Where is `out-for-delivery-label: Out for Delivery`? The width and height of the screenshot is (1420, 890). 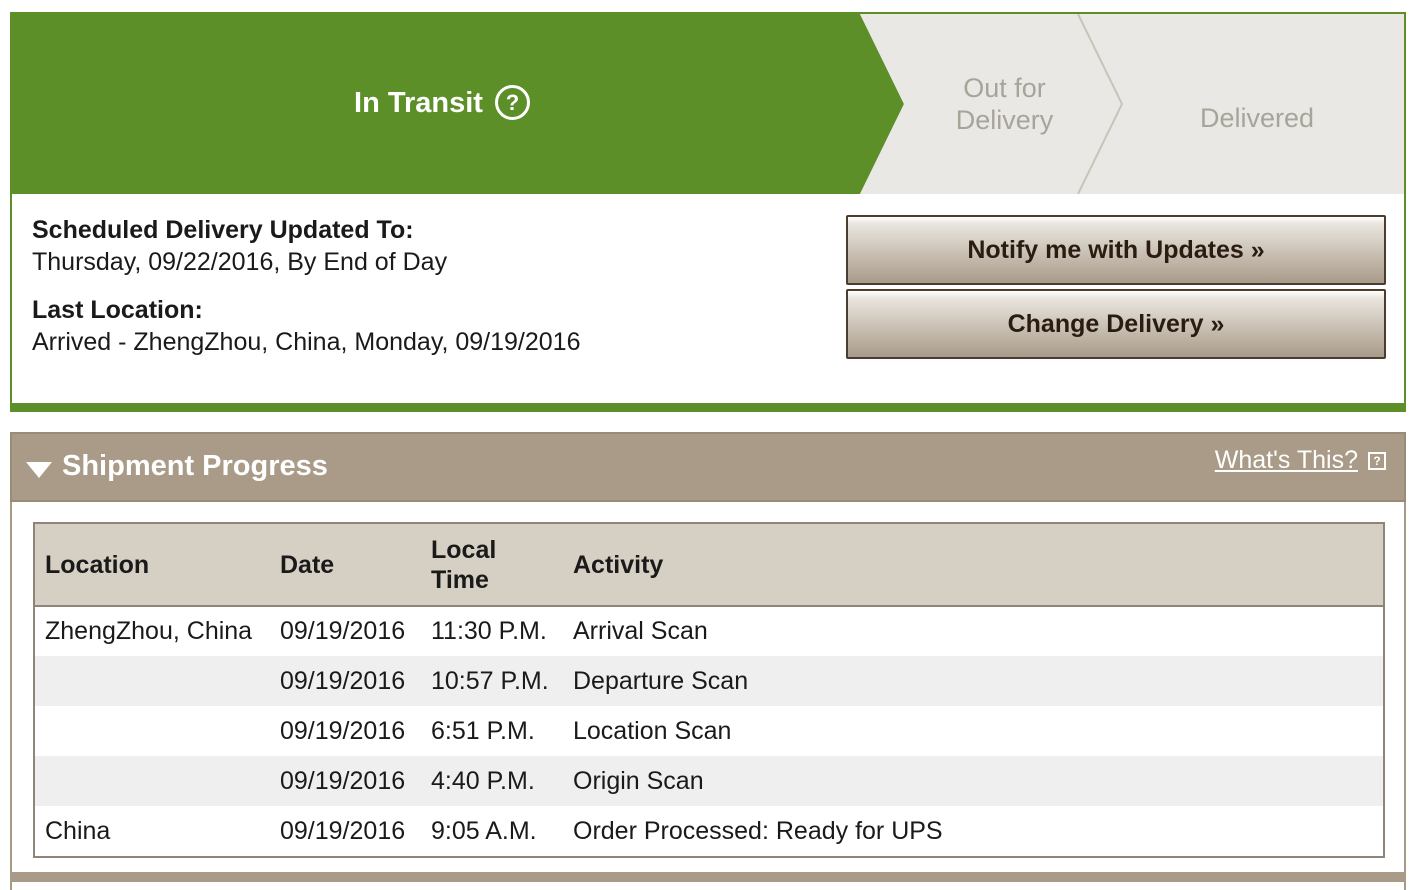
out-for-delivery-label: Out for Delivery is located at coordinates (1004, 104).